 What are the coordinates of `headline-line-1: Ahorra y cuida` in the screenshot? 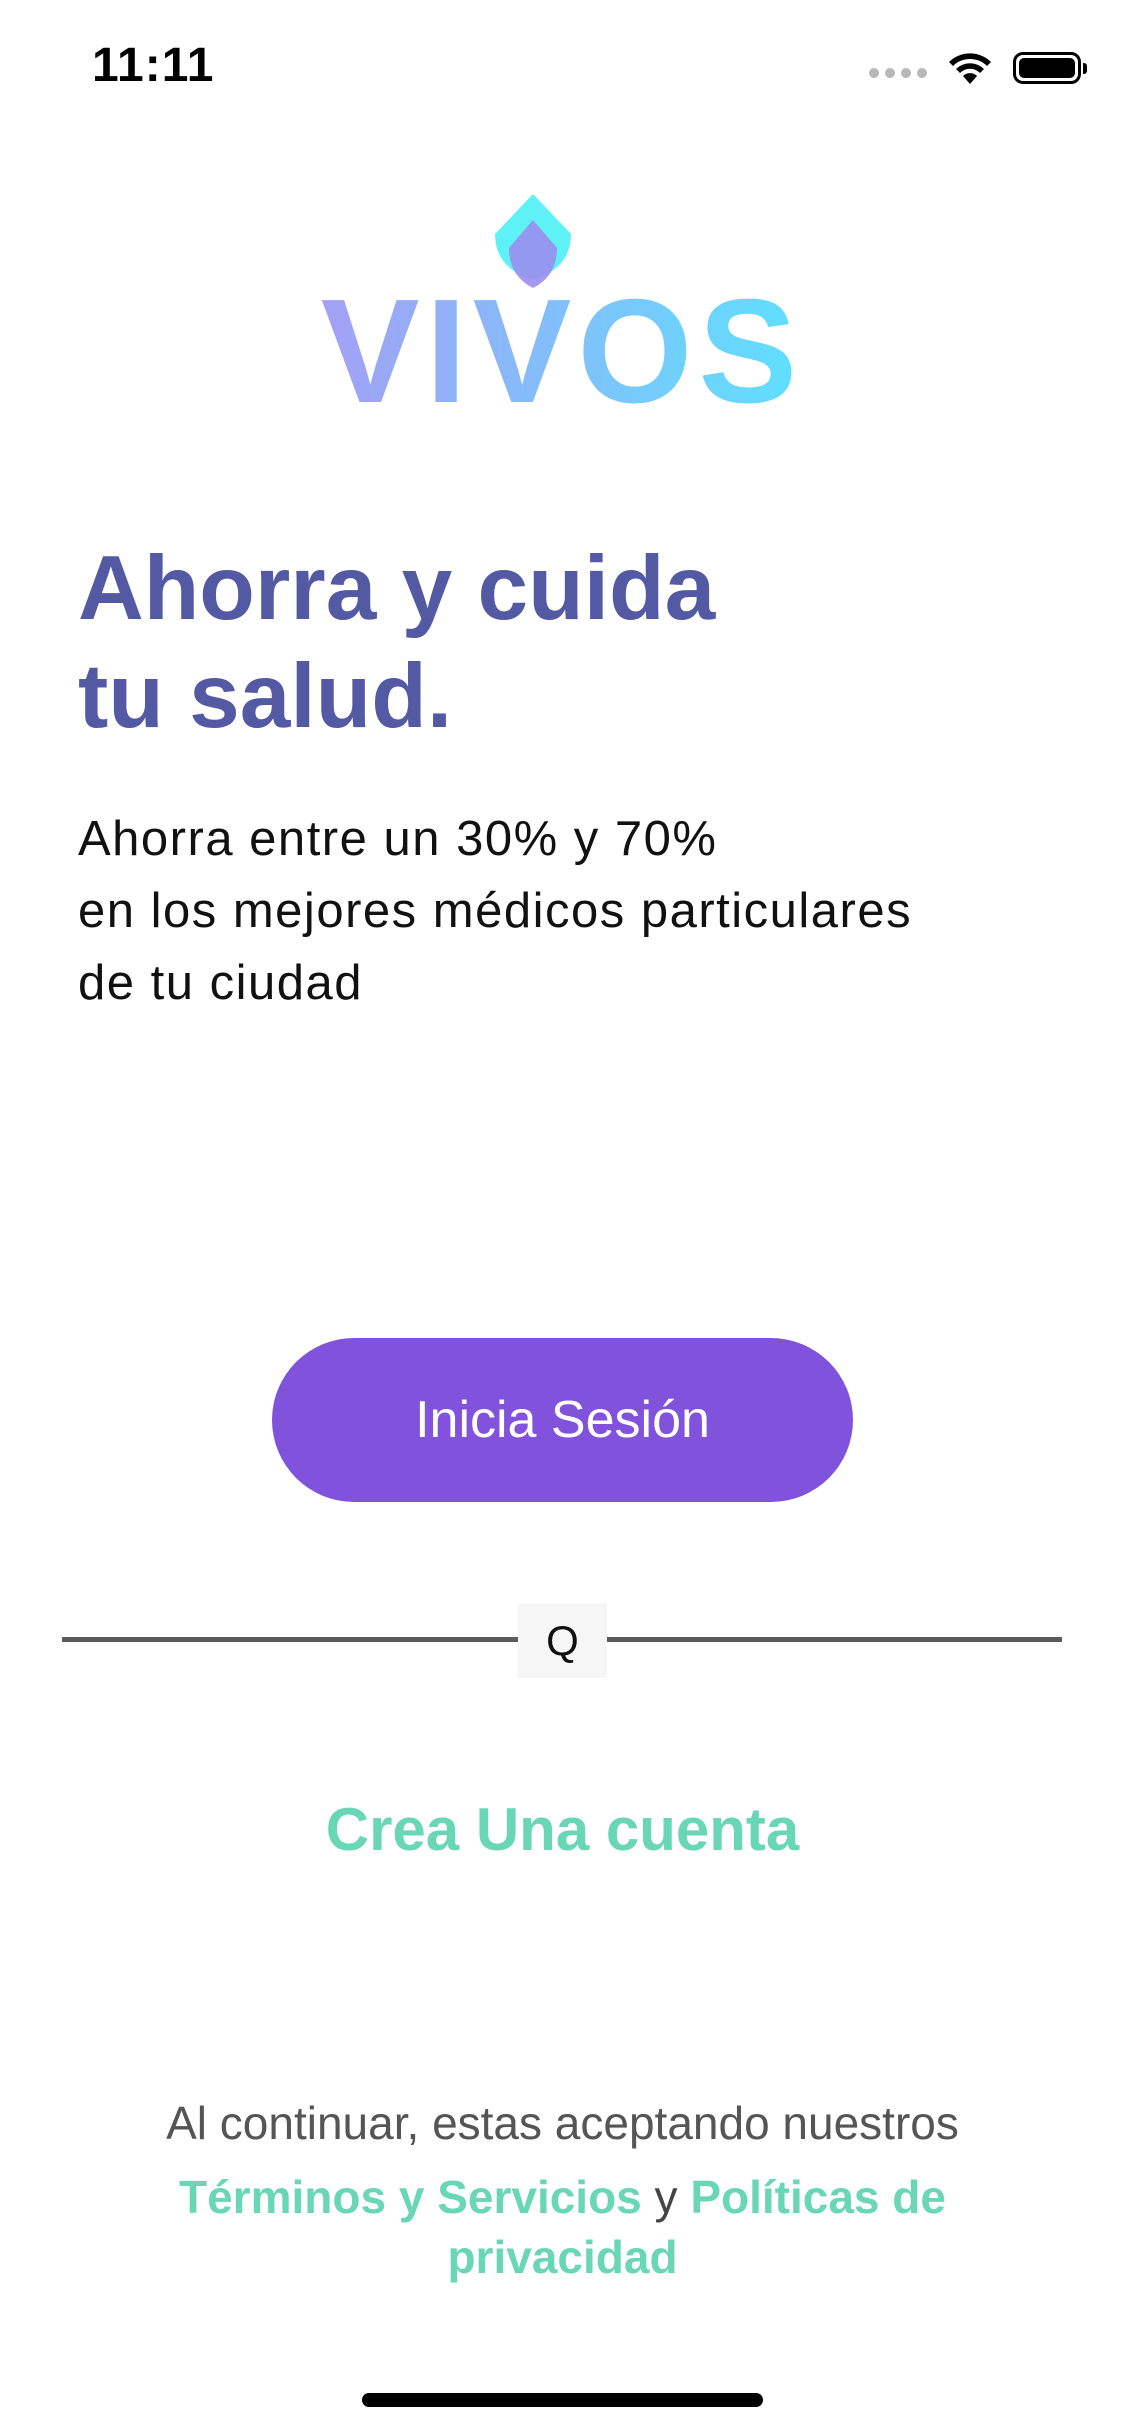 It's located at (397, 588).